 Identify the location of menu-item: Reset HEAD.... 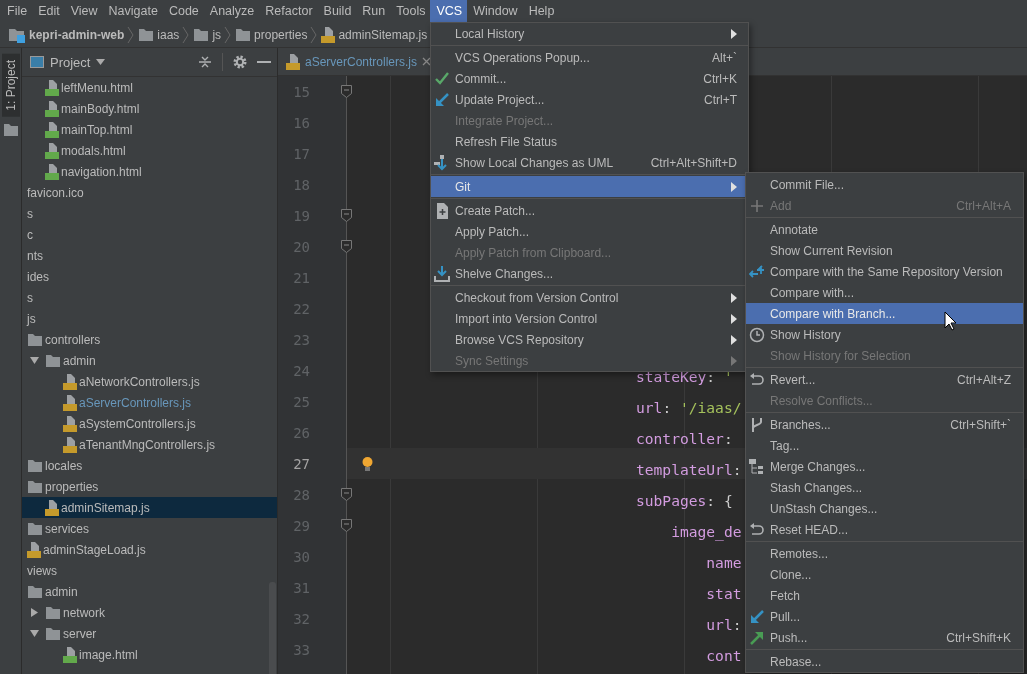
(884, 529).